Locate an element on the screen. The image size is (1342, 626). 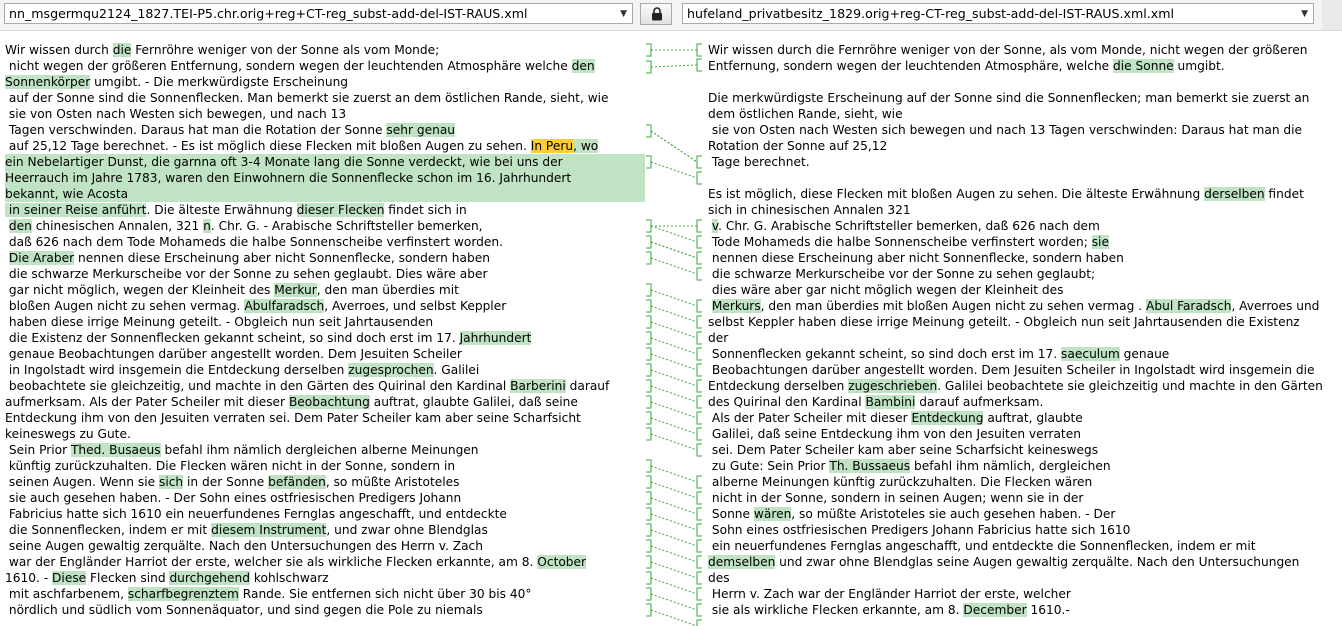
chevron-down-icon: ▼ is located at coordinates (623, 14).